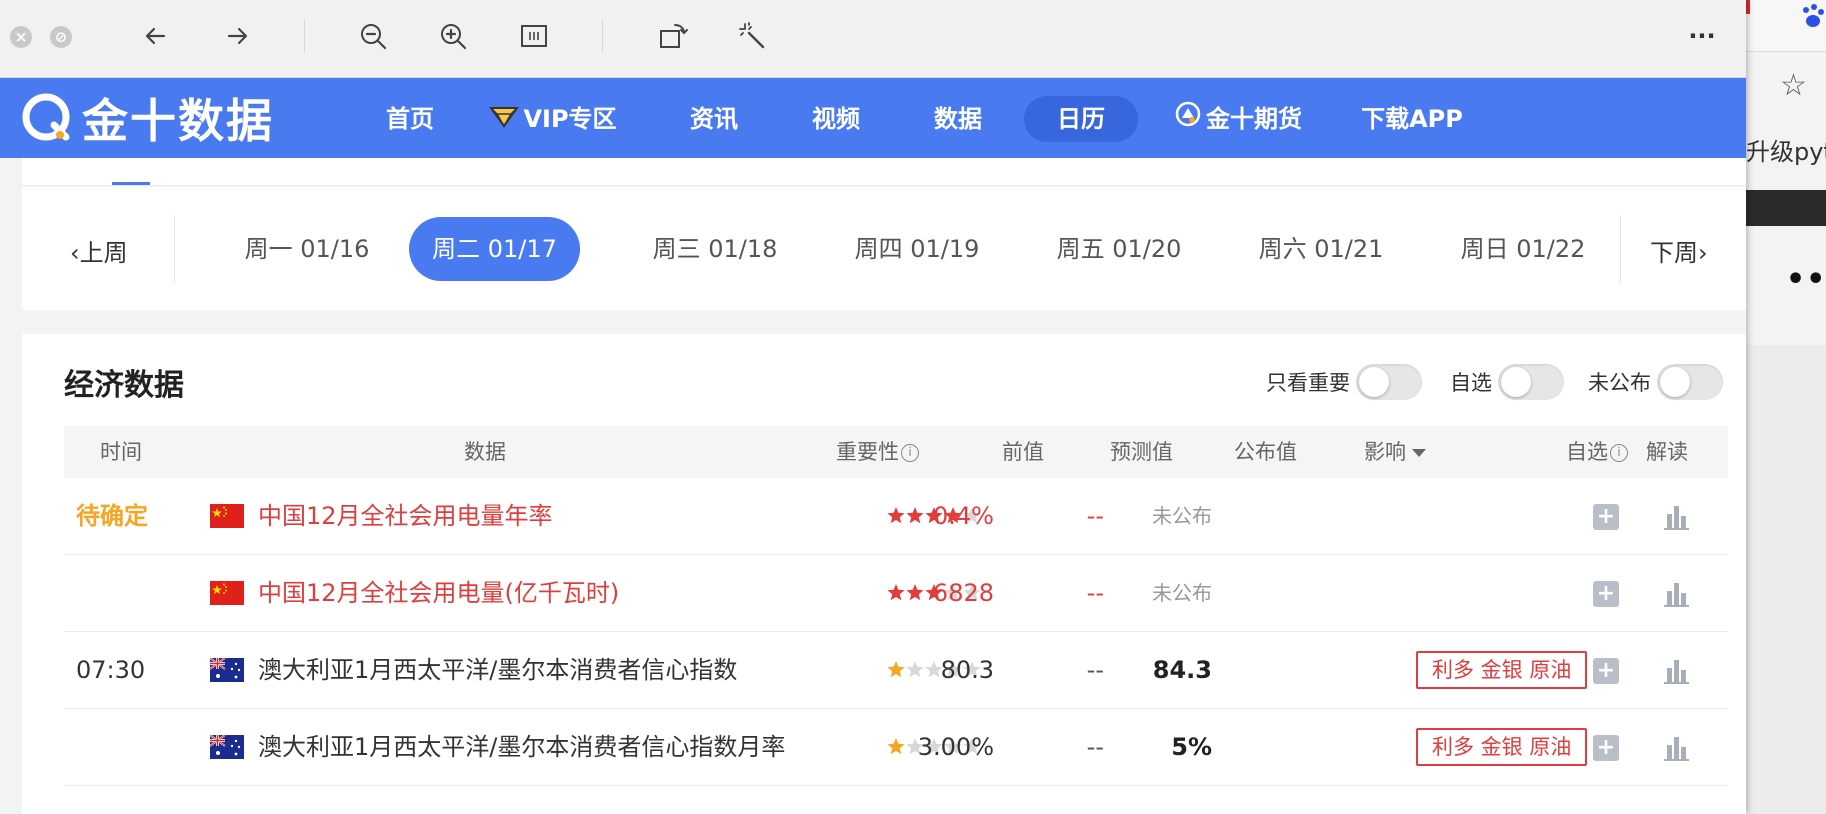 This screenshot has height=814, width=1826. What do you see at coordinates (61, 37) in the screenshot?
I see `disabled-window-icon: ⊘` at bounding box center [61, 37].